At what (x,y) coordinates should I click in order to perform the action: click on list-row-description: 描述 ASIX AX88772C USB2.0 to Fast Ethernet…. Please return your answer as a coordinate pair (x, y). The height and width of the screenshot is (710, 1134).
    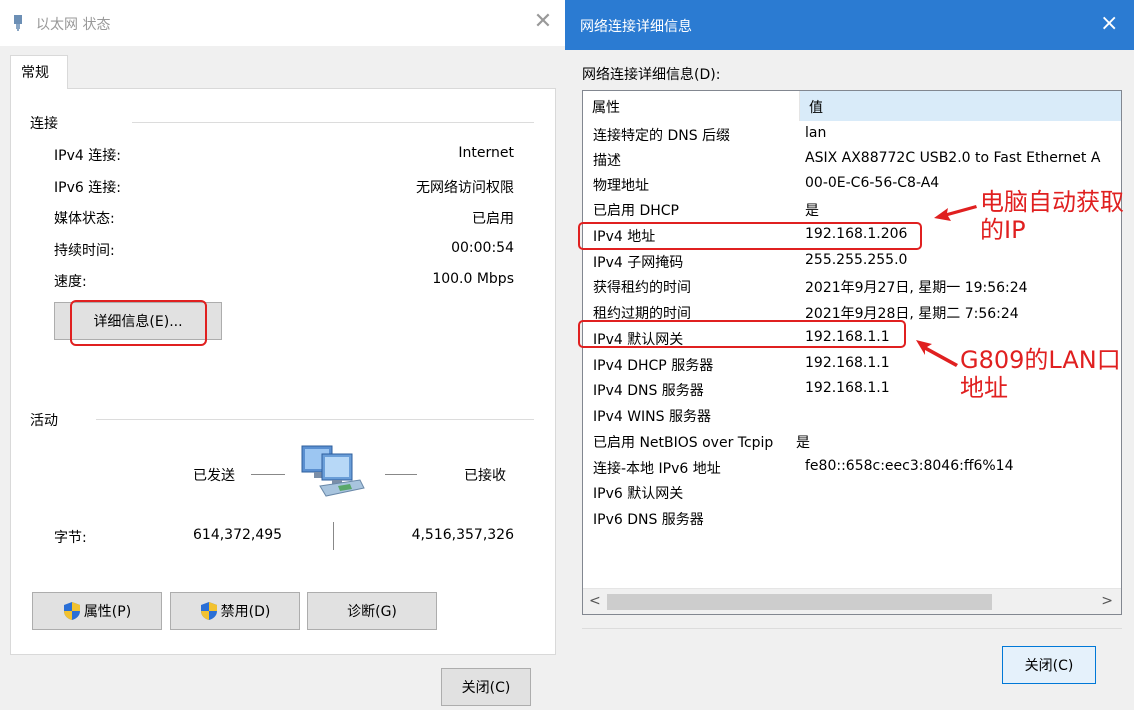
    Looking at the image, I should click on (852, 158).